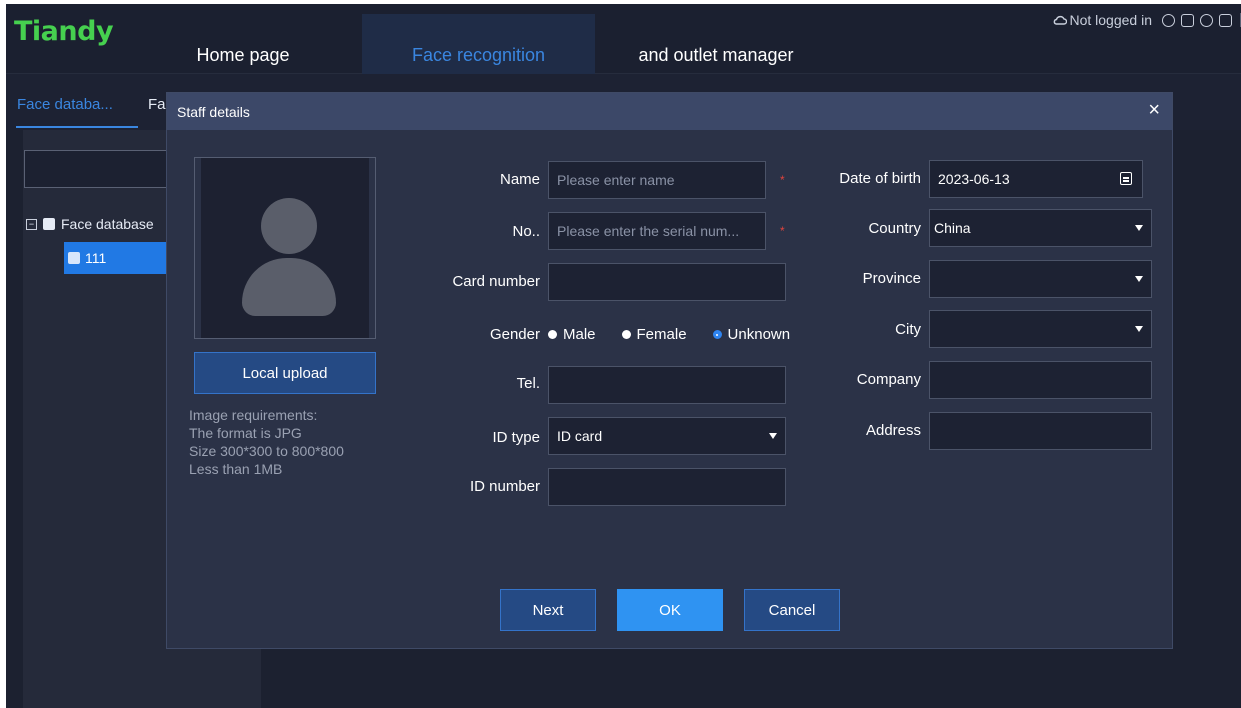  I want to click on address-input, so click(1040, 431).